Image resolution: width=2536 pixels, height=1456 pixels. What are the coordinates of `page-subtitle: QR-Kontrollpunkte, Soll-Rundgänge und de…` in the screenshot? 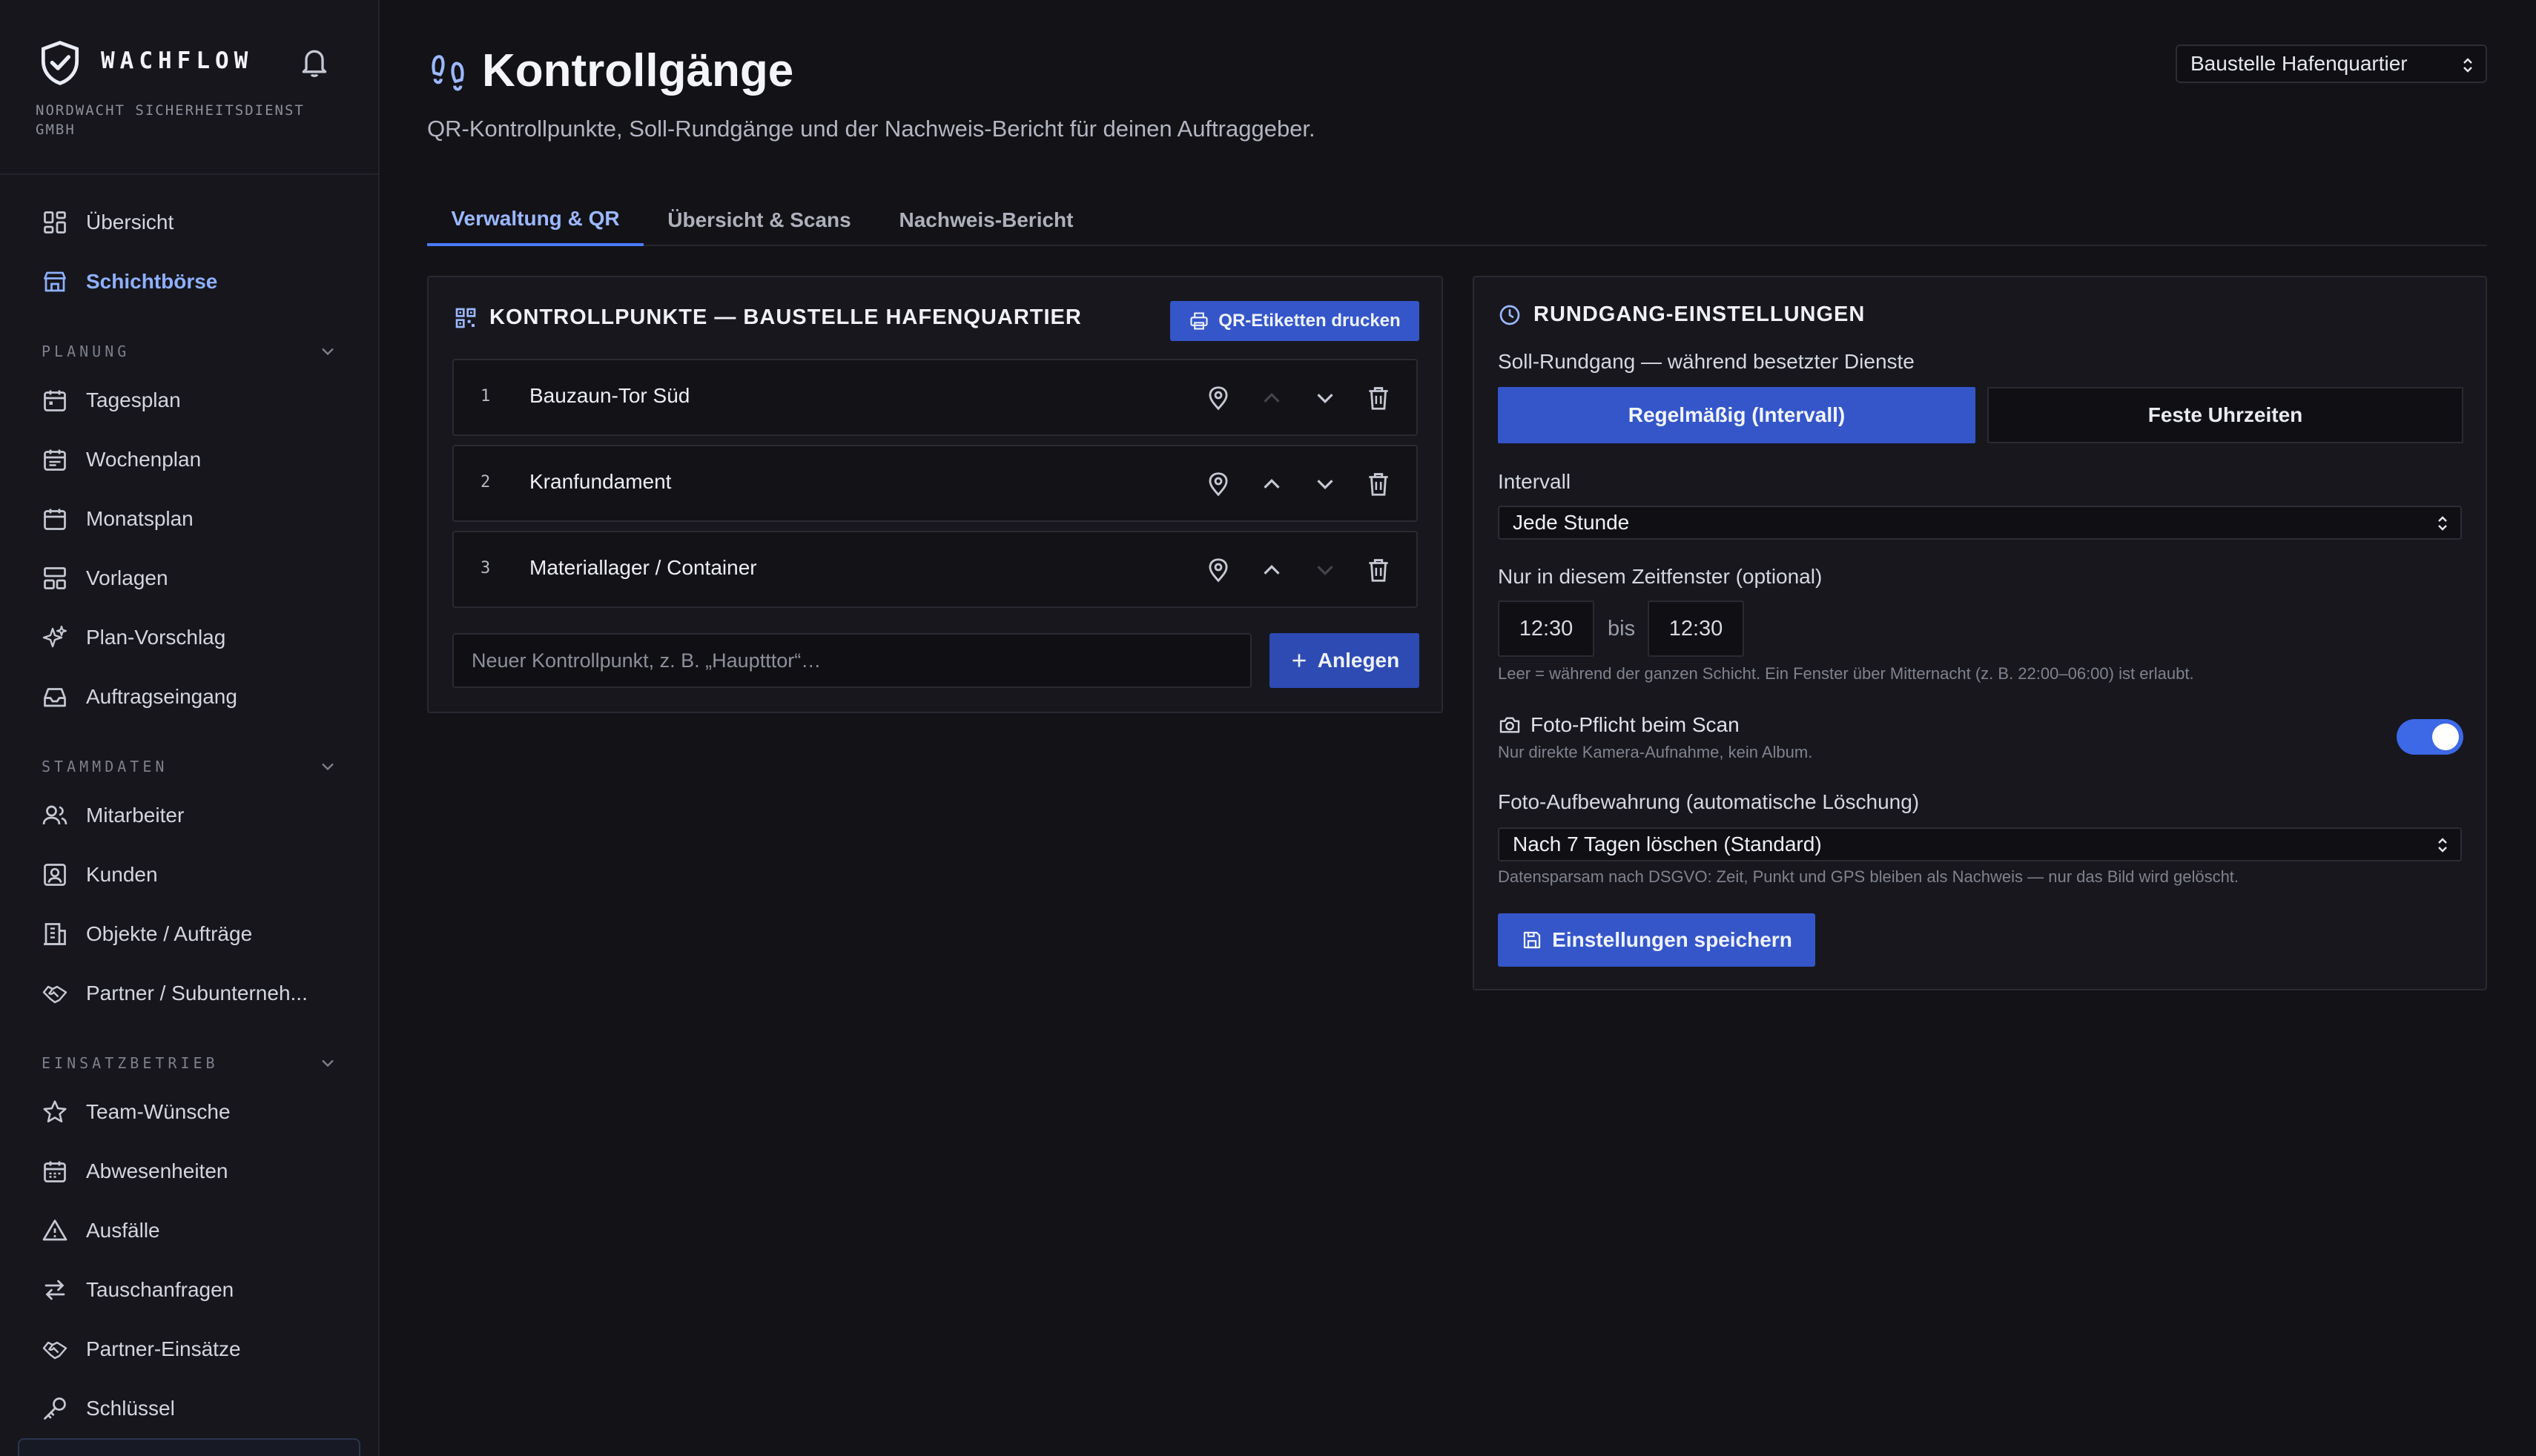 It's located at (871, 129).